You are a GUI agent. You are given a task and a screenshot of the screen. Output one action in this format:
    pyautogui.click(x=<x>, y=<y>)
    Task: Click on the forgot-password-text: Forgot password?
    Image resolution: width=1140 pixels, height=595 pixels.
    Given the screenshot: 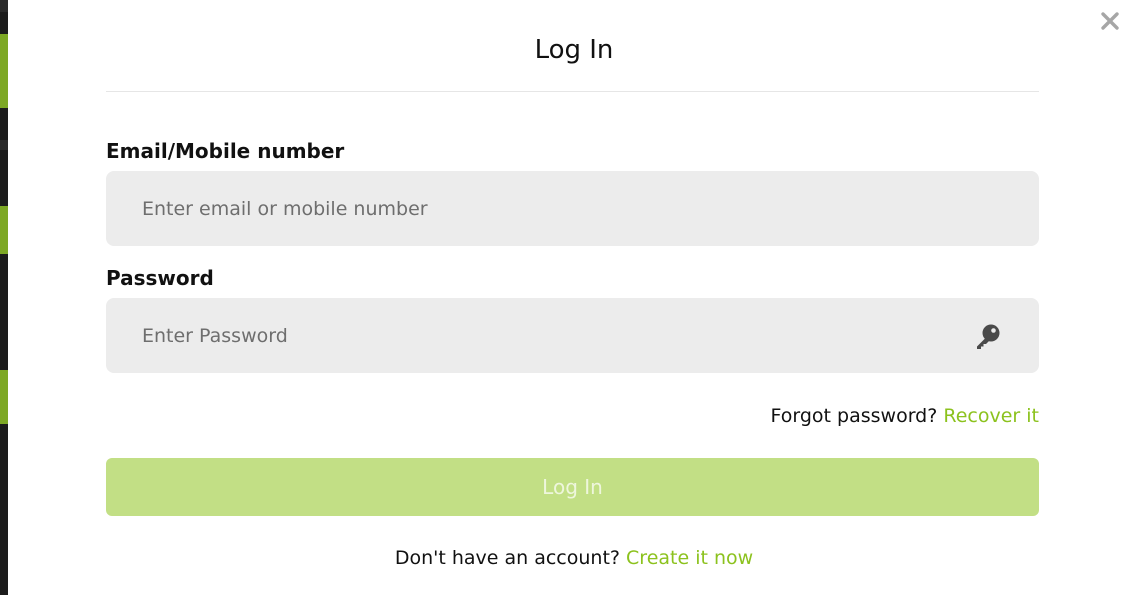 What is the action you would take?
    pyautogui.click(x=854, y=416)
    